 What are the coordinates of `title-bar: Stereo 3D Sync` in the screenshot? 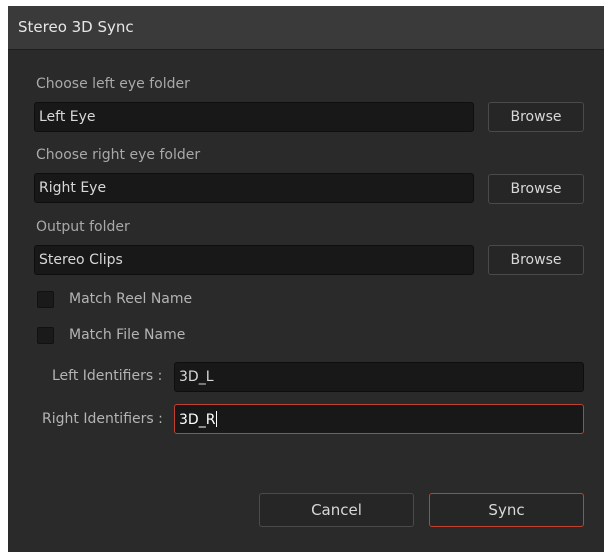 It's located at (306, 28).